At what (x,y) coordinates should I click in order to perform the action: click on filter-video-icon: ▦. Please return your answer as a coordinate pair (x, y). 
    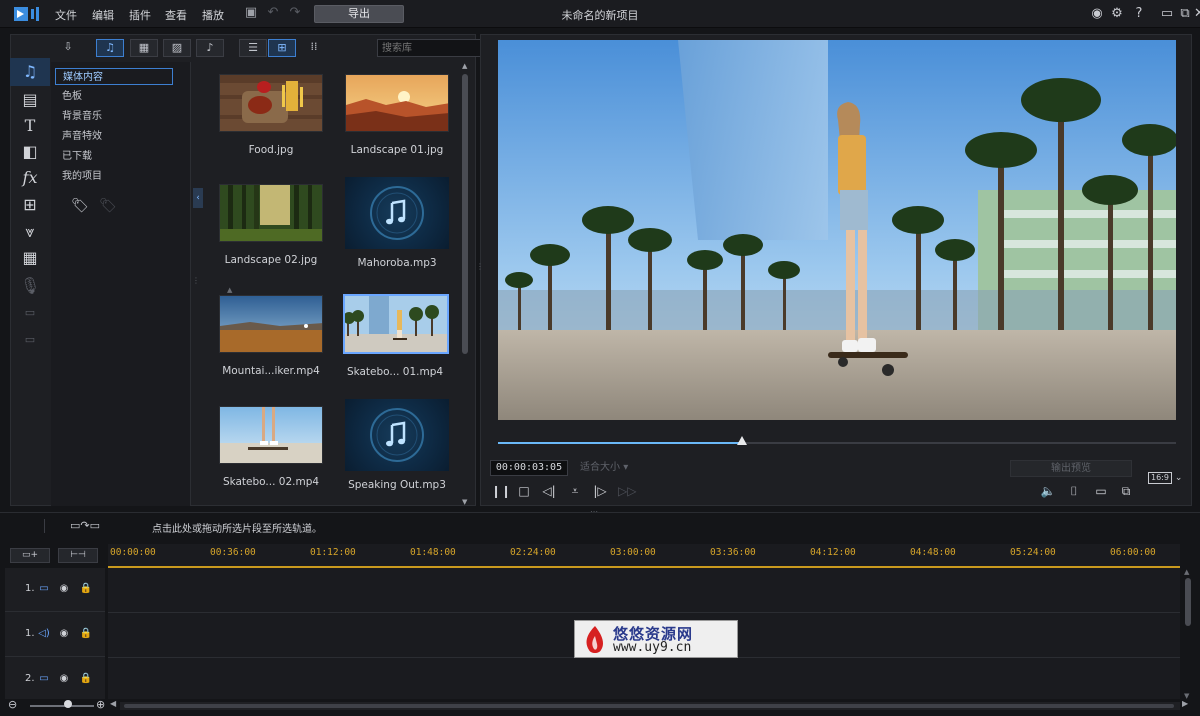
    Looking at the image, I should click on (144, 48).